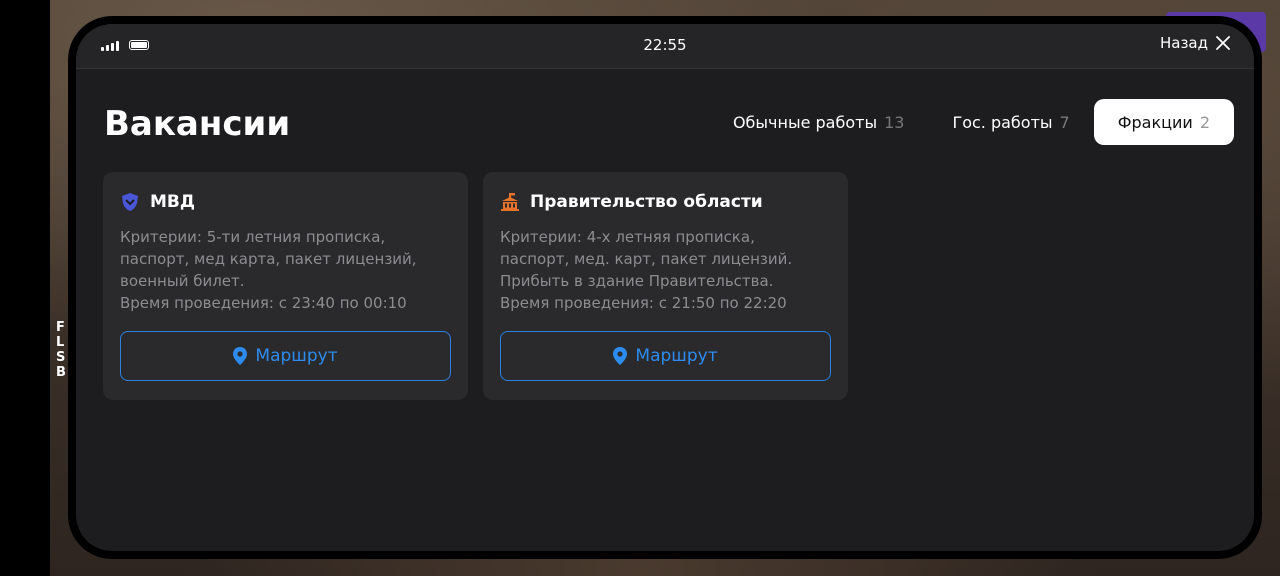 This screenshot has width=1280, height=576. I want to click on clock: 22:55, so click(665, 45).